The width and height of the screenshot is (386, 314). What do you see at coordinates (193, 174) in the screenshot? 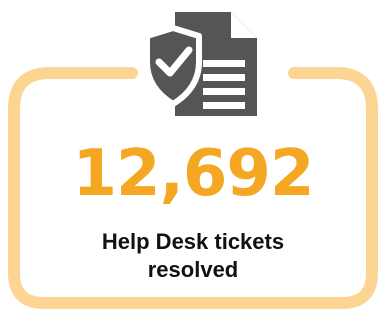
I see `stat-value: 12,692` at bounding box center [193, 174].